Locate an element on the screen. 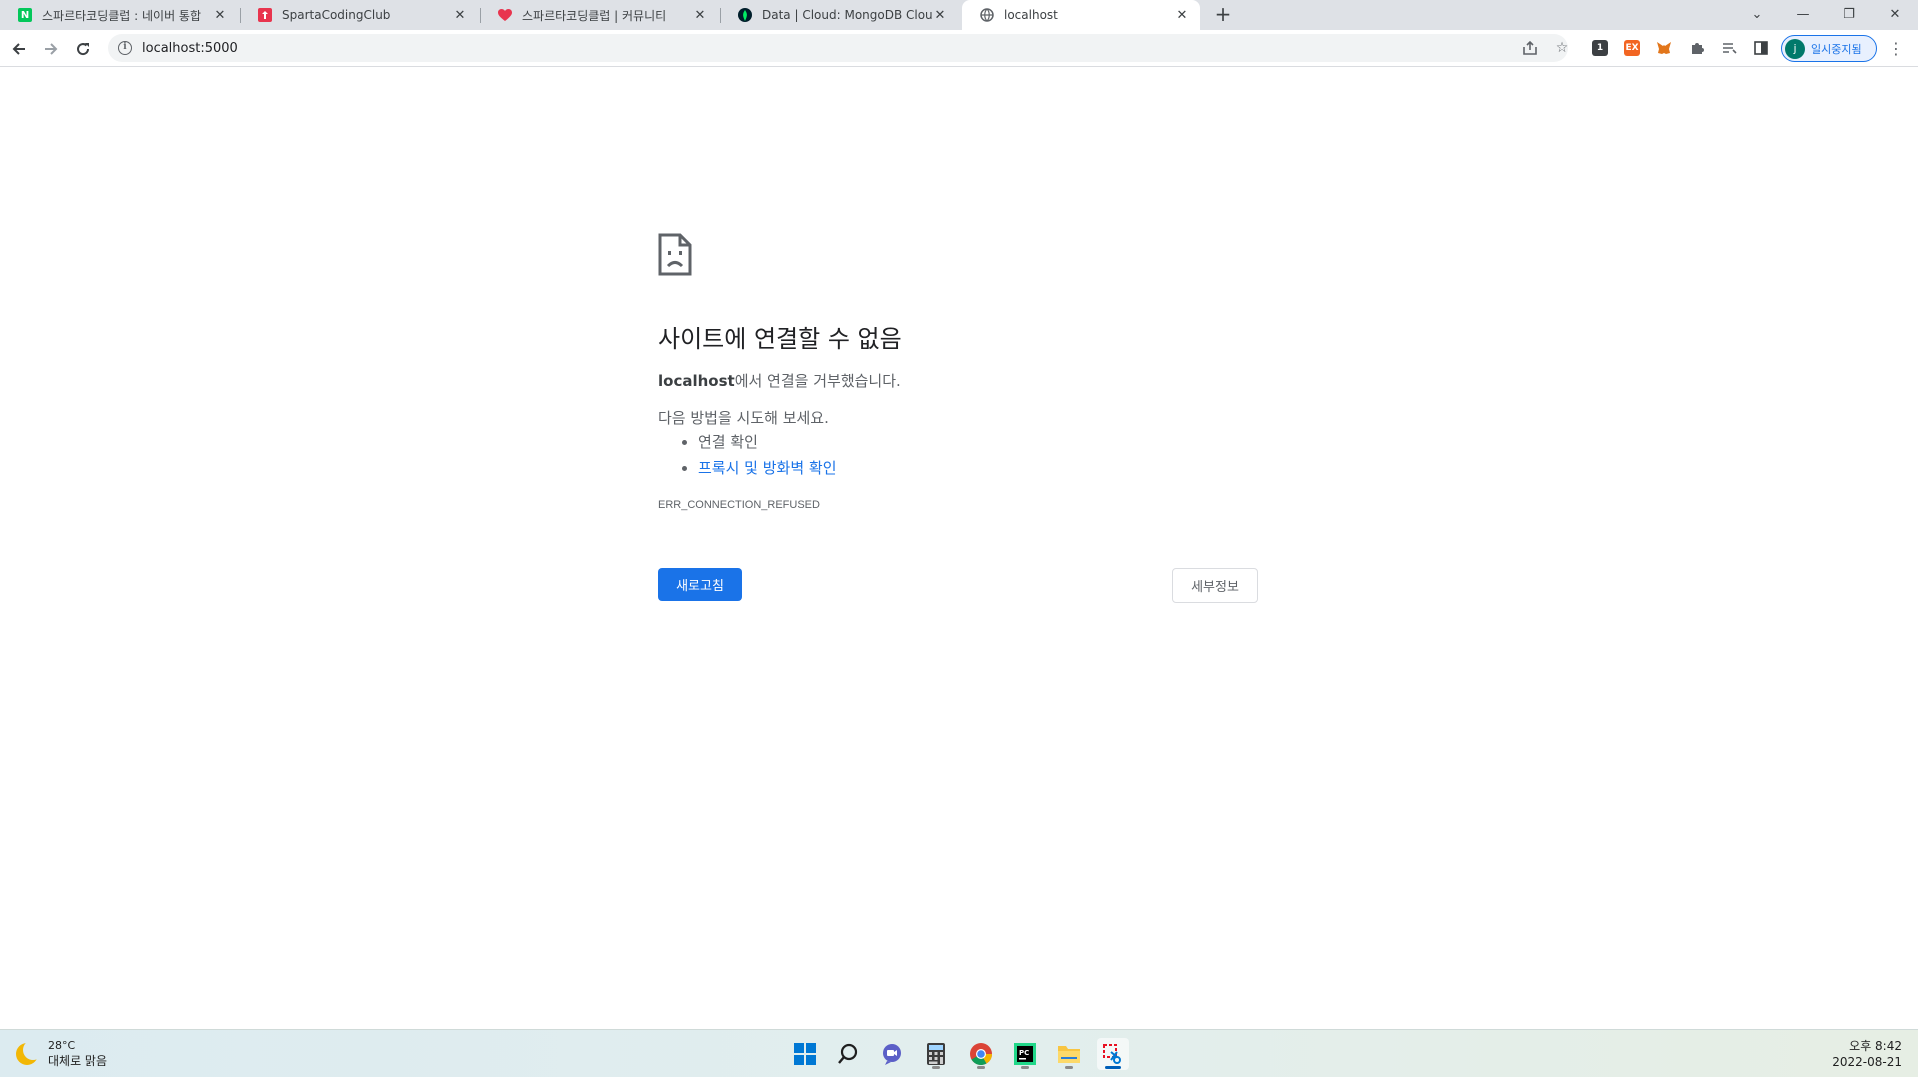  reload-page-button: 새로고침 is located at coordinates (700, 584).